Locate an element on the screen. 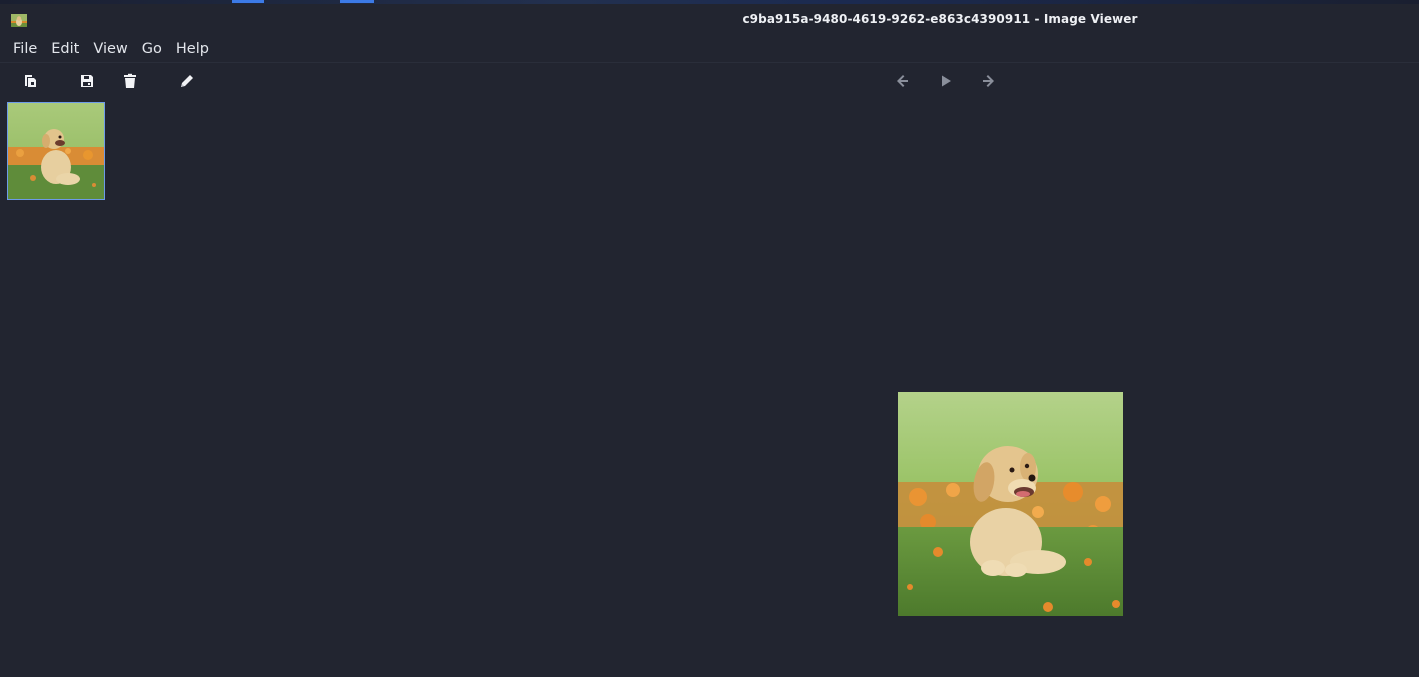 The image size is (1419, 677). delete-button is located at coordinates (130, 81).